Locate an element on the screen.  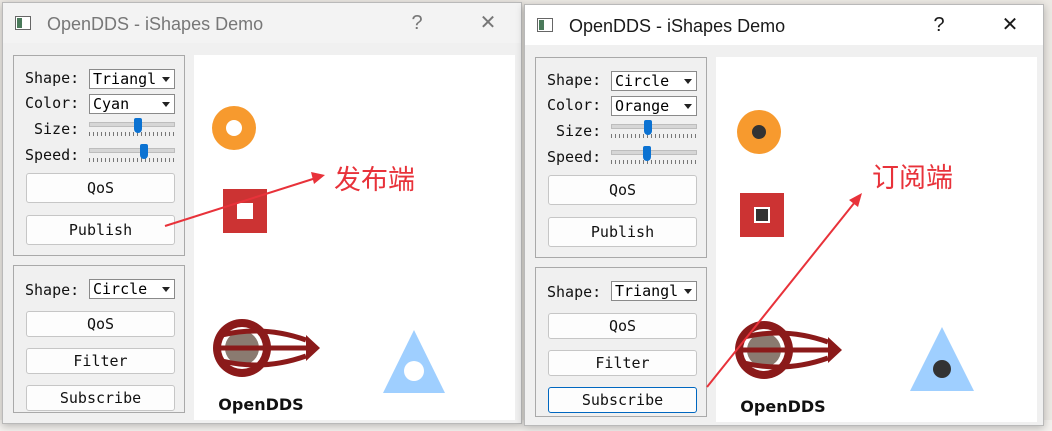
subscriber-panel: Shape: Circle QoS Filter Subscribe is located at coordinates (99, 339).